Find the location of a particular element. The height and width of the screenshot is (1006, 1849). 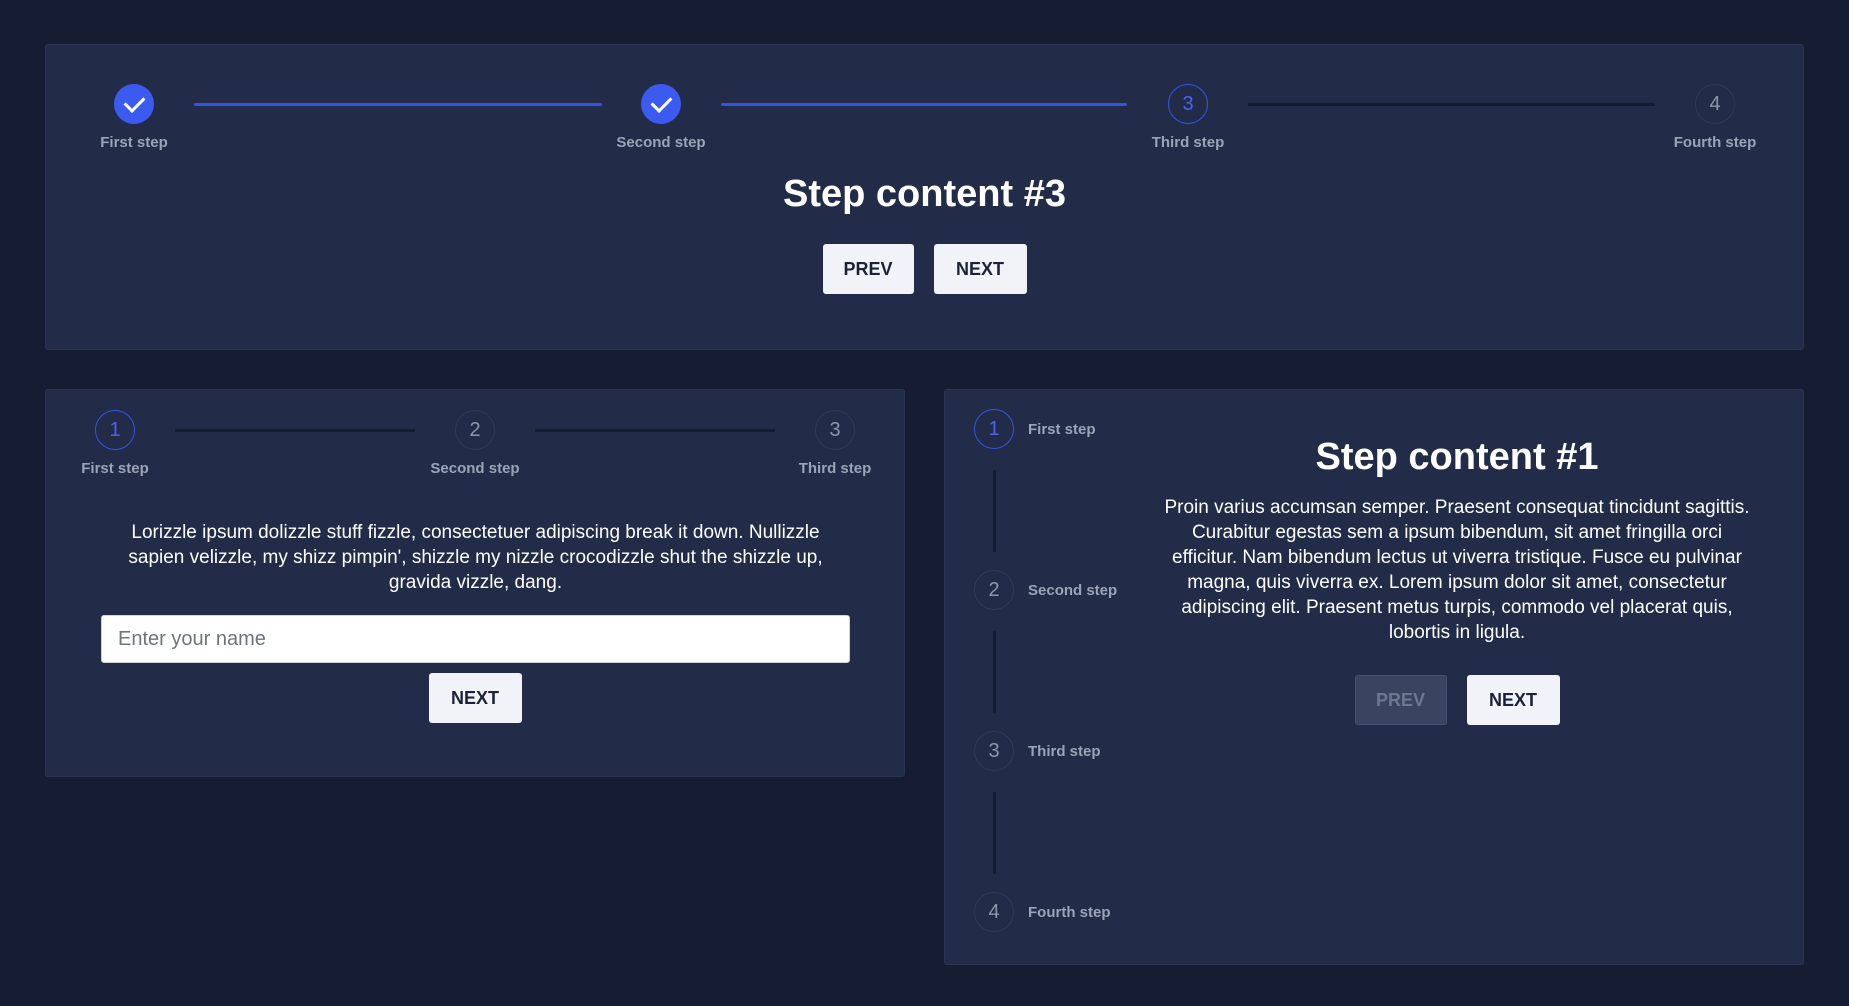

form-nav-buttons: NEXT is located at coordinates (475, 698).